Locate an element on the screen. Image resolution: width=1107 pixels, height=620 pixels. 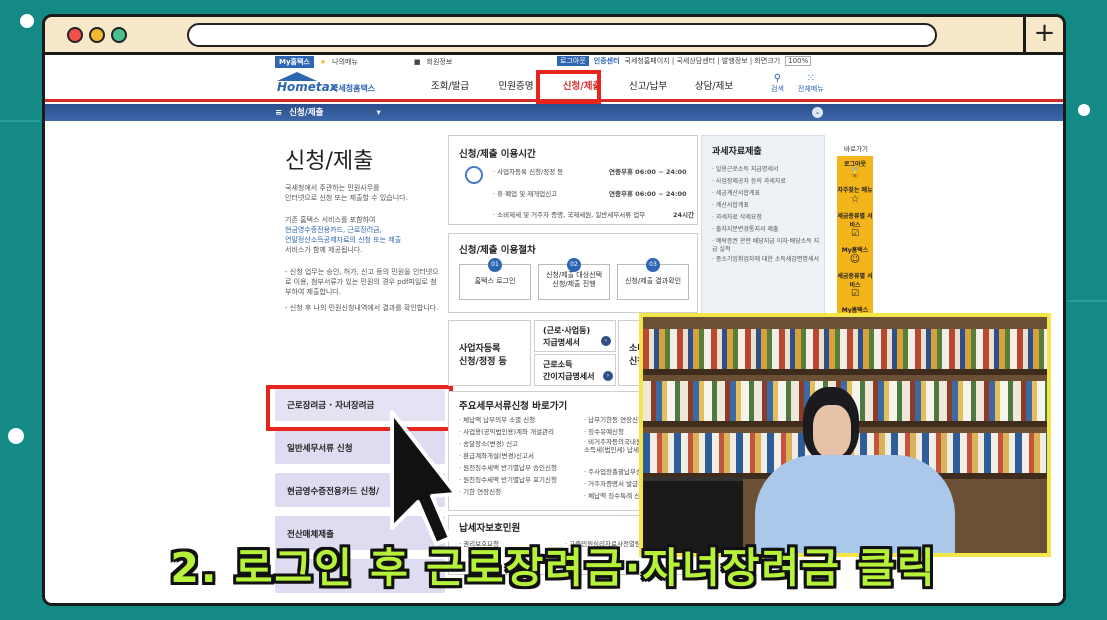
hometax-logo: Hometax 국세청홈택스 is located at coordinates (330, 85).